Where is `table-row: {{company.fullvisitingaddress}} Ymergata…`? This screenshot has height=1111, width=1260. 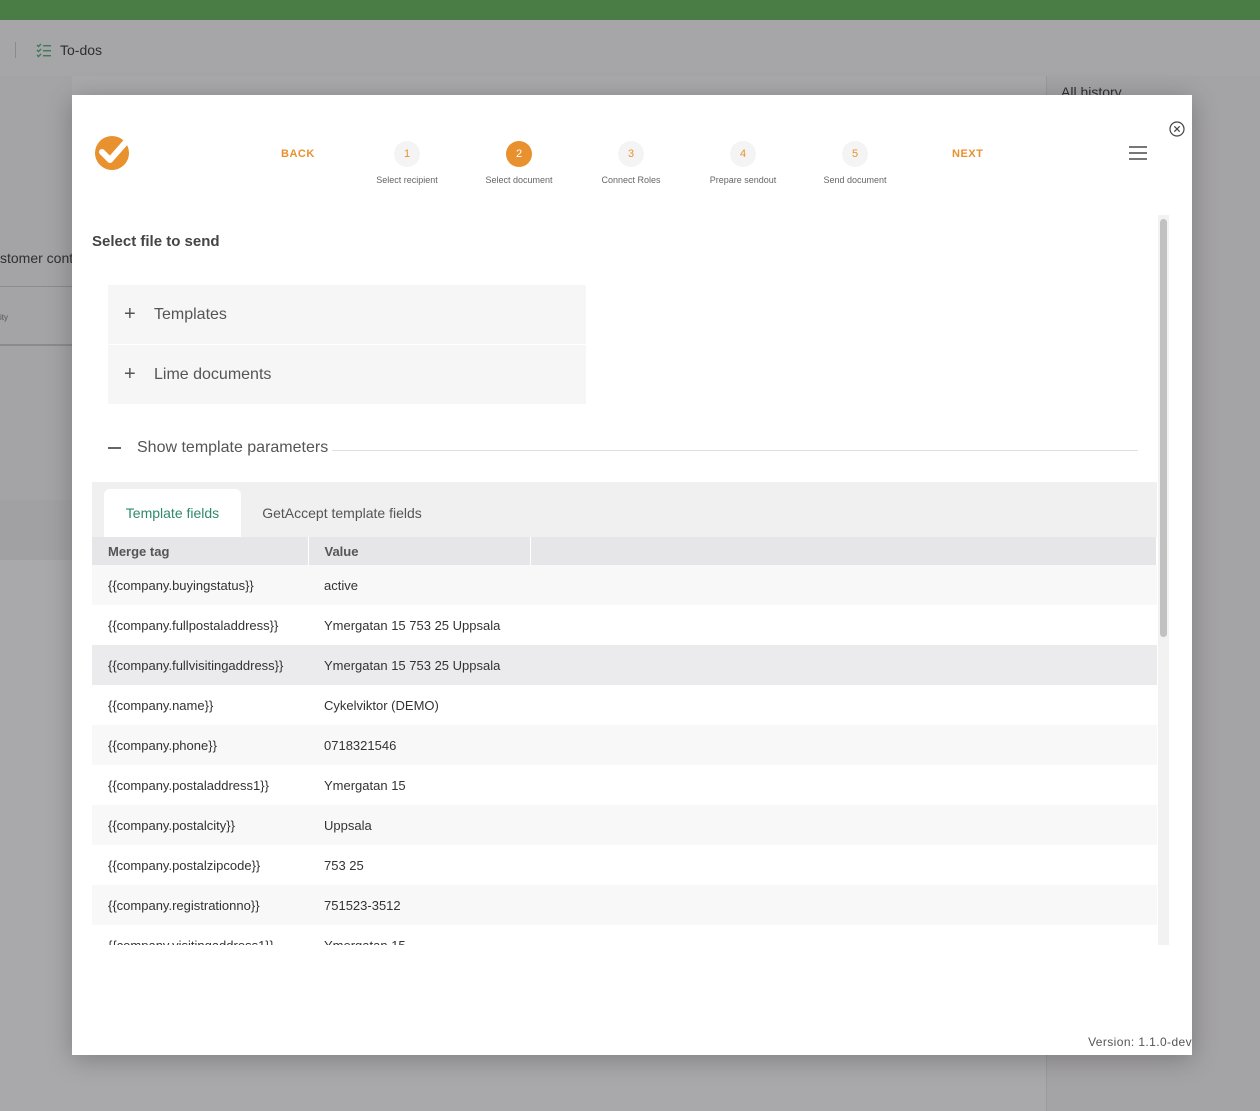 table-row: {{company.fullvisitingaddress}} Ymergata… is located at coordinates (624, 665).